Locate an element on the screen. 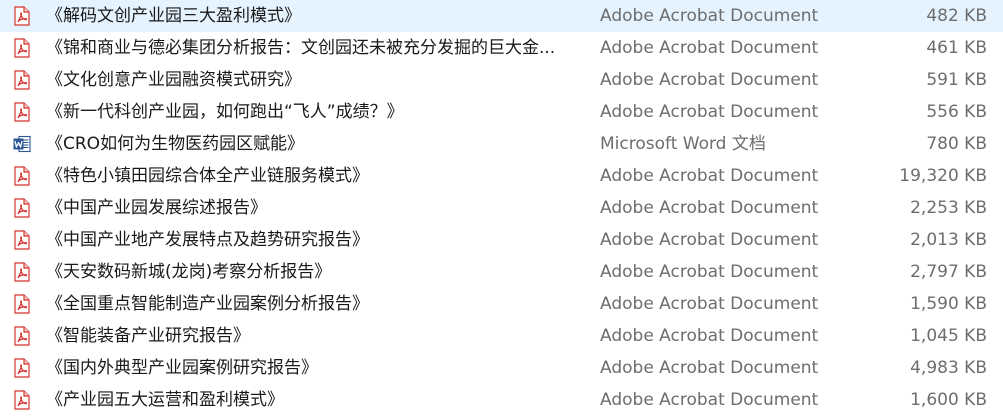 Image resolution: width=1003 pixels, height=418 pixels. file-size: 780 KB is located at coordinates (956, 144).